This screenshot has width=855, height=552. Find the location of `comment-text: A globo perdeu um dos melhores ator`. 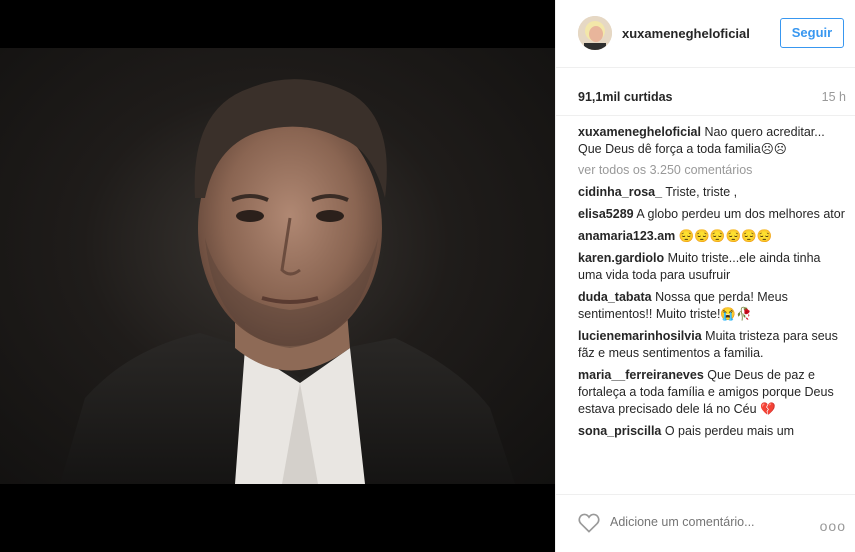

comment-text: A globo perdeu um dos melhores ator is located at coordinates (740, 214).